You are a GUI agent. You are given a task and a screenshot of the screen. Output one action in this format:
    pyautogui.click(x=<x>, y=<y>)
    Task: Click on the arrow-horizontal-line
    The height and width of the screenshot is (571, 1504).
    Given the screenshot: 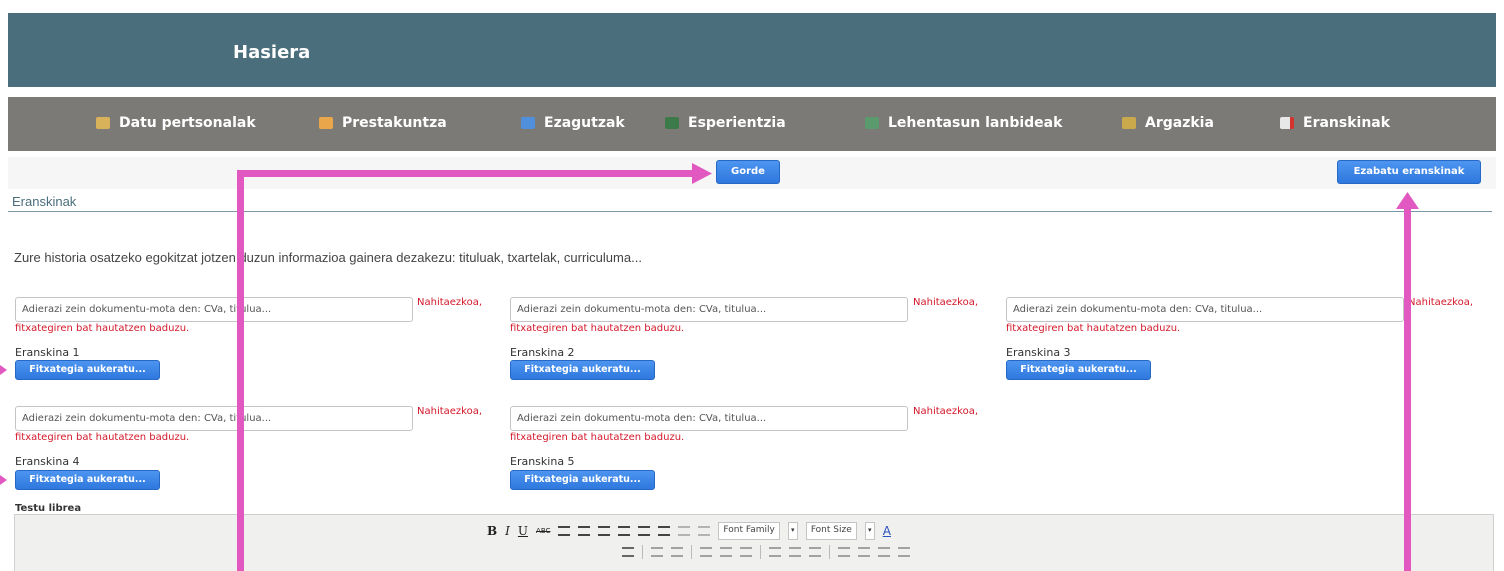 What is the action you would take?
    pyautogui.click(x=465, y=173)
    